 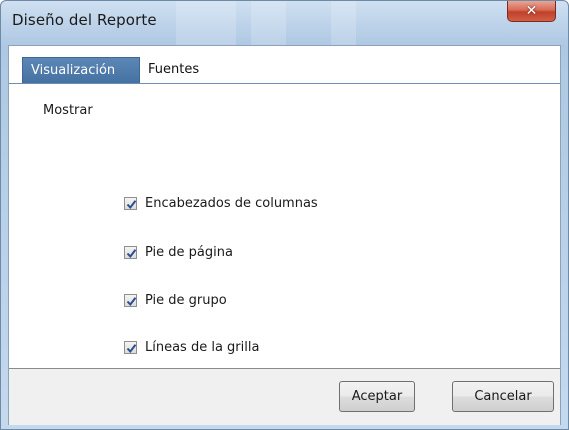 What do you see at coordinates (503, 396) in the screenshot?
I see `cancel-button: Cancelar` at bounding box center [503, 396].